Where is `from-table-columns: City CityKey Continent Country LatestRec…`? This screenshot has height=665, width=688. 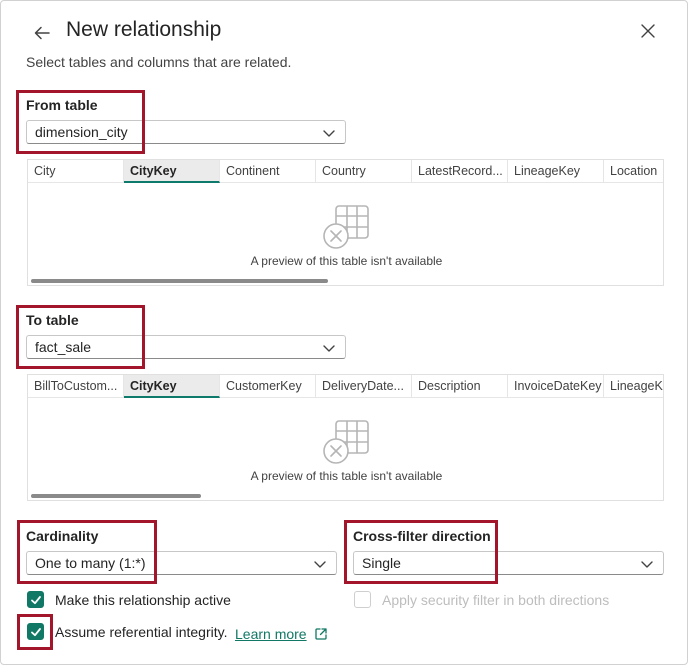
from-table-columns: City CityKey Continent Country LatestRec… is located at coordinates (345, 171).